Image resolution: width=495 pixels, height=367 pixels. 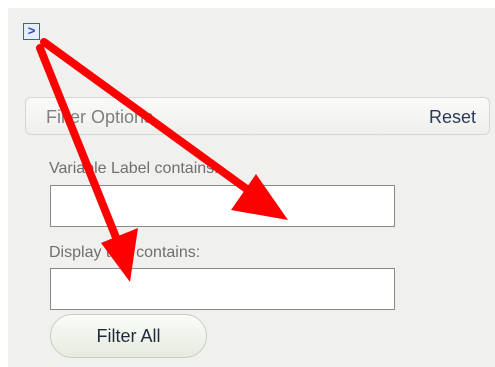 I want to click on reset-link: Reset, so click(x=452, y=117).